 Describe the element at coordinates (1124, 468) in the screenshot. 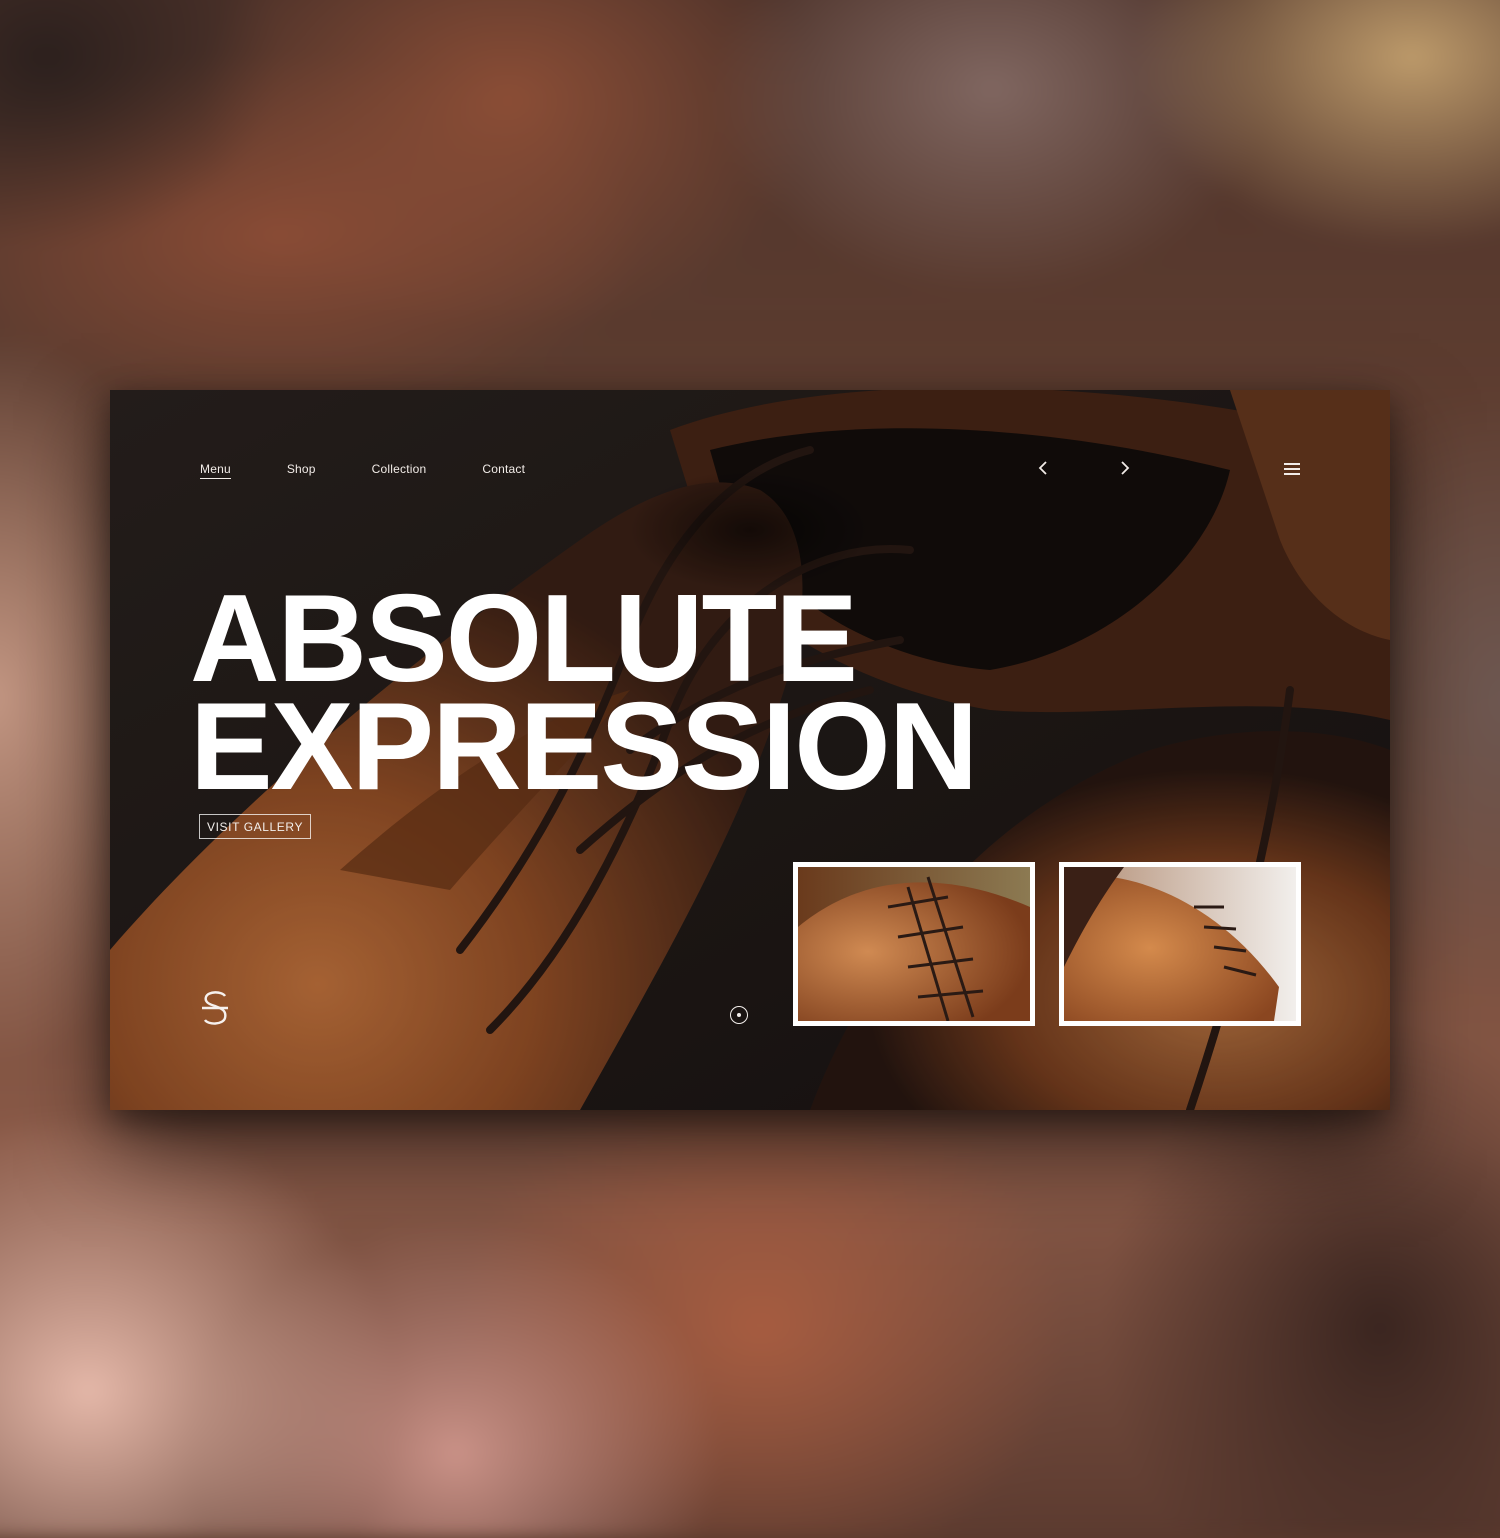

I see `chevron-right-icon` at that location.